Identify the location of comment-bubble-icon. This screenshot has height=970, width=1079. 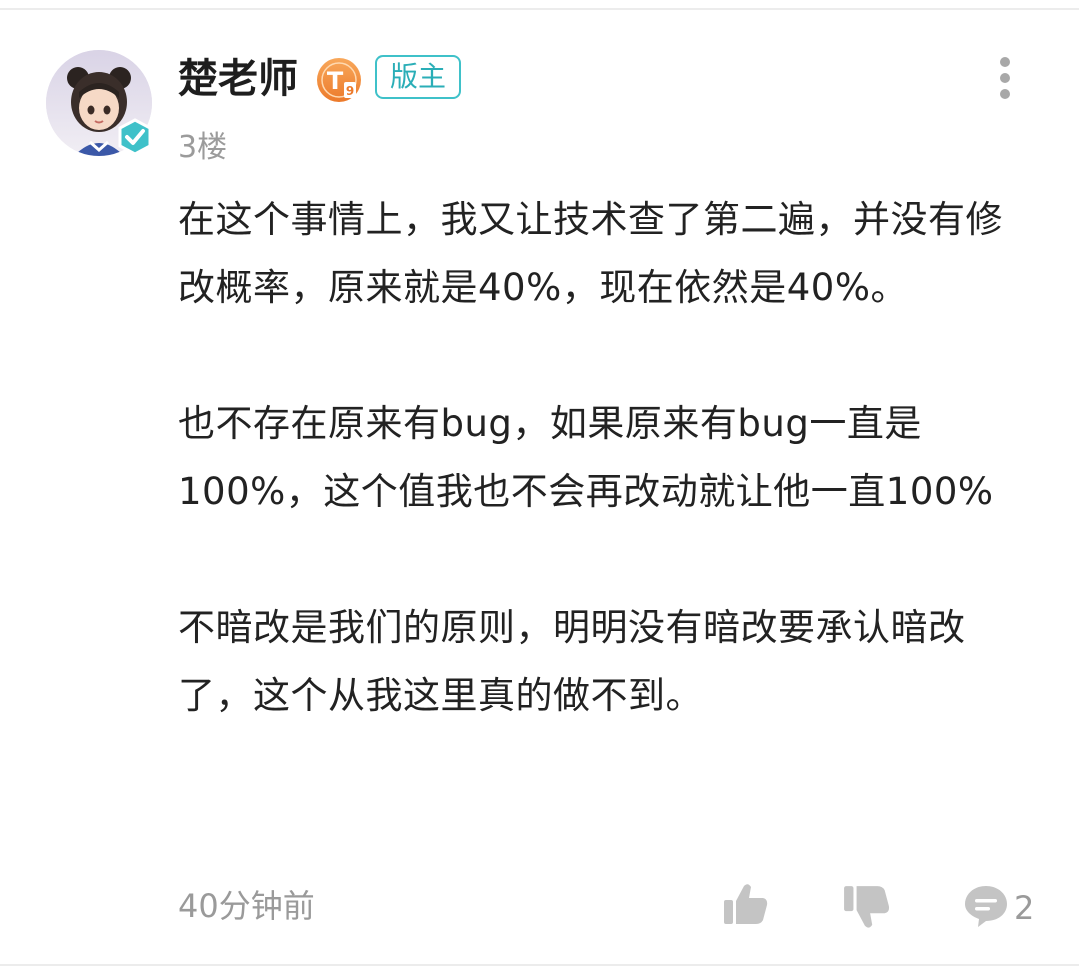
(986, 906).